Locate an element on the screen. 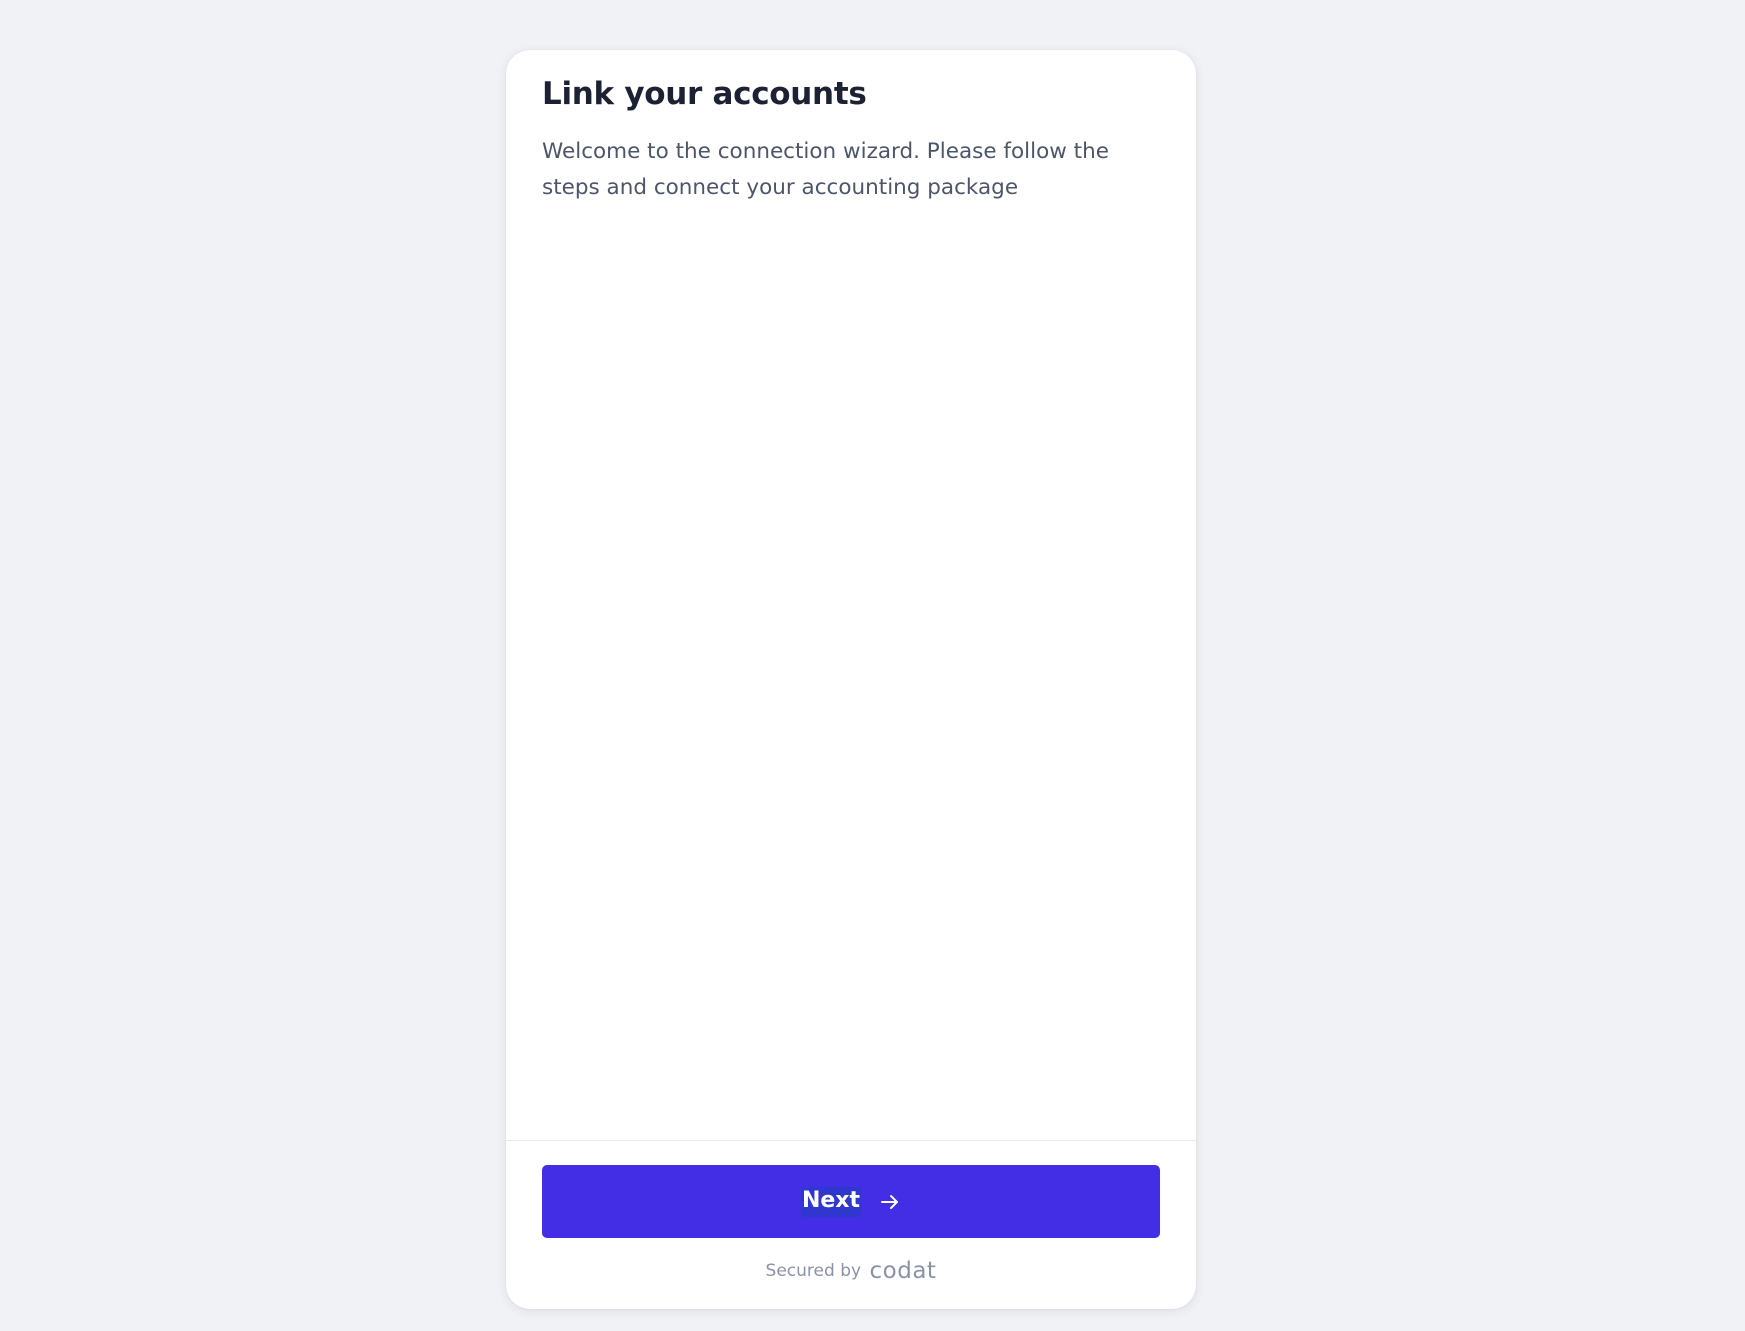 Image resolution: width=1745 pixels, height=1331 pixels. footer-divider is located at coordinates (851, 1140).